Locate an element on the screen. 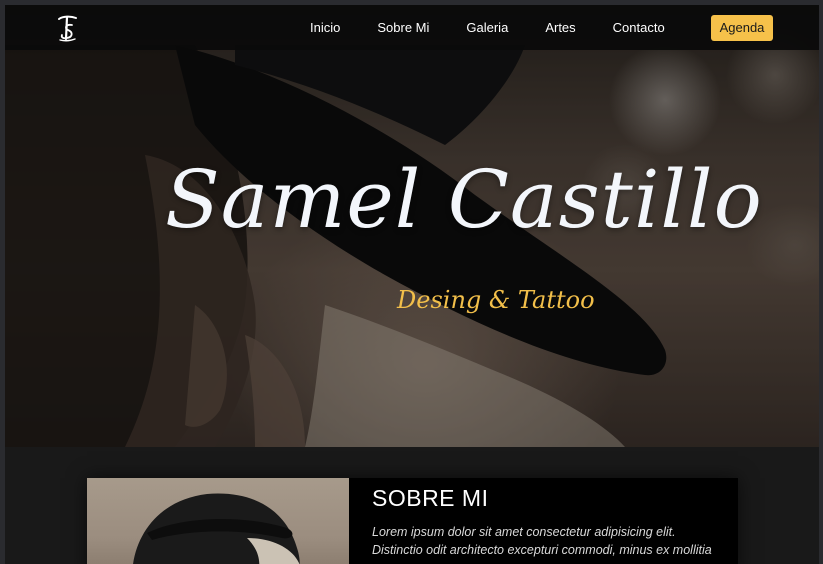  nav-link-artes: Artes is located at coordinates (560, 27).